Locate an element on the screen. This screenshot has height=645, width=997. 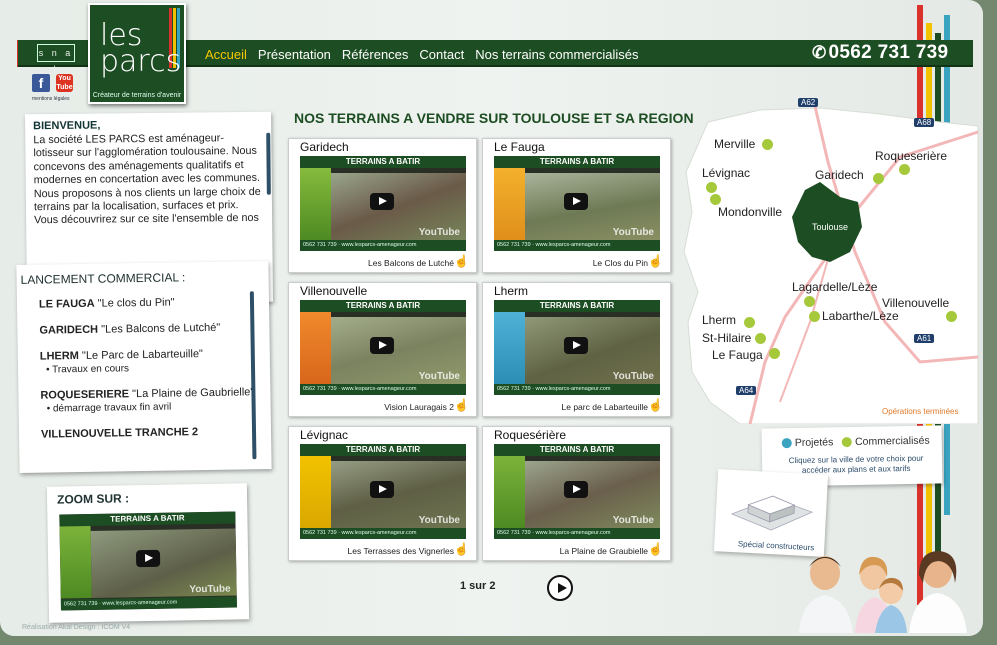
launch-place: GARIDECH is located at coordinates (69, 330).